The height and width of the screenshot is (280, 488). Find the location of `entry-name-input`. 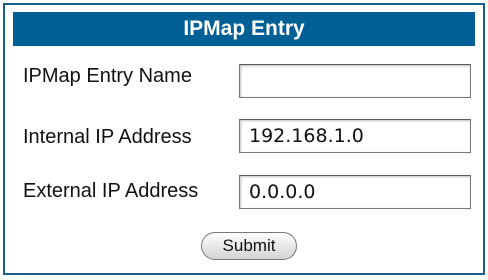

entry-name-input is located at coordinates (355, 81).